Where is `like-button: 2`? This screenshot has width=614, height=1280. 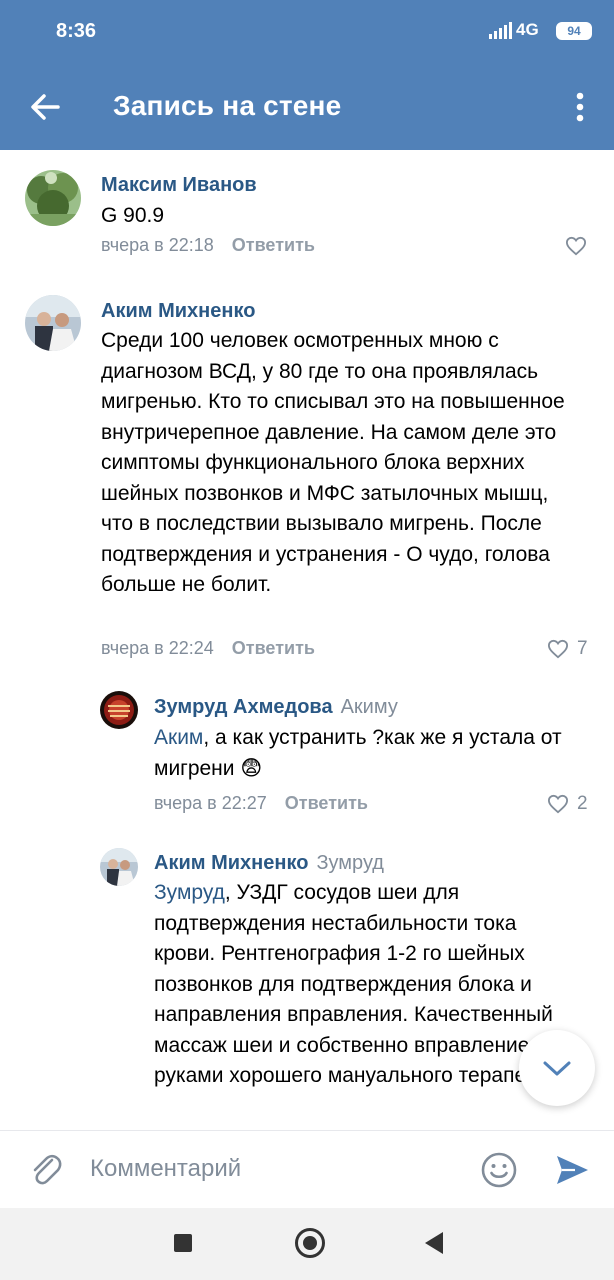
like-button: 2 is located at coordinates (567, 804).